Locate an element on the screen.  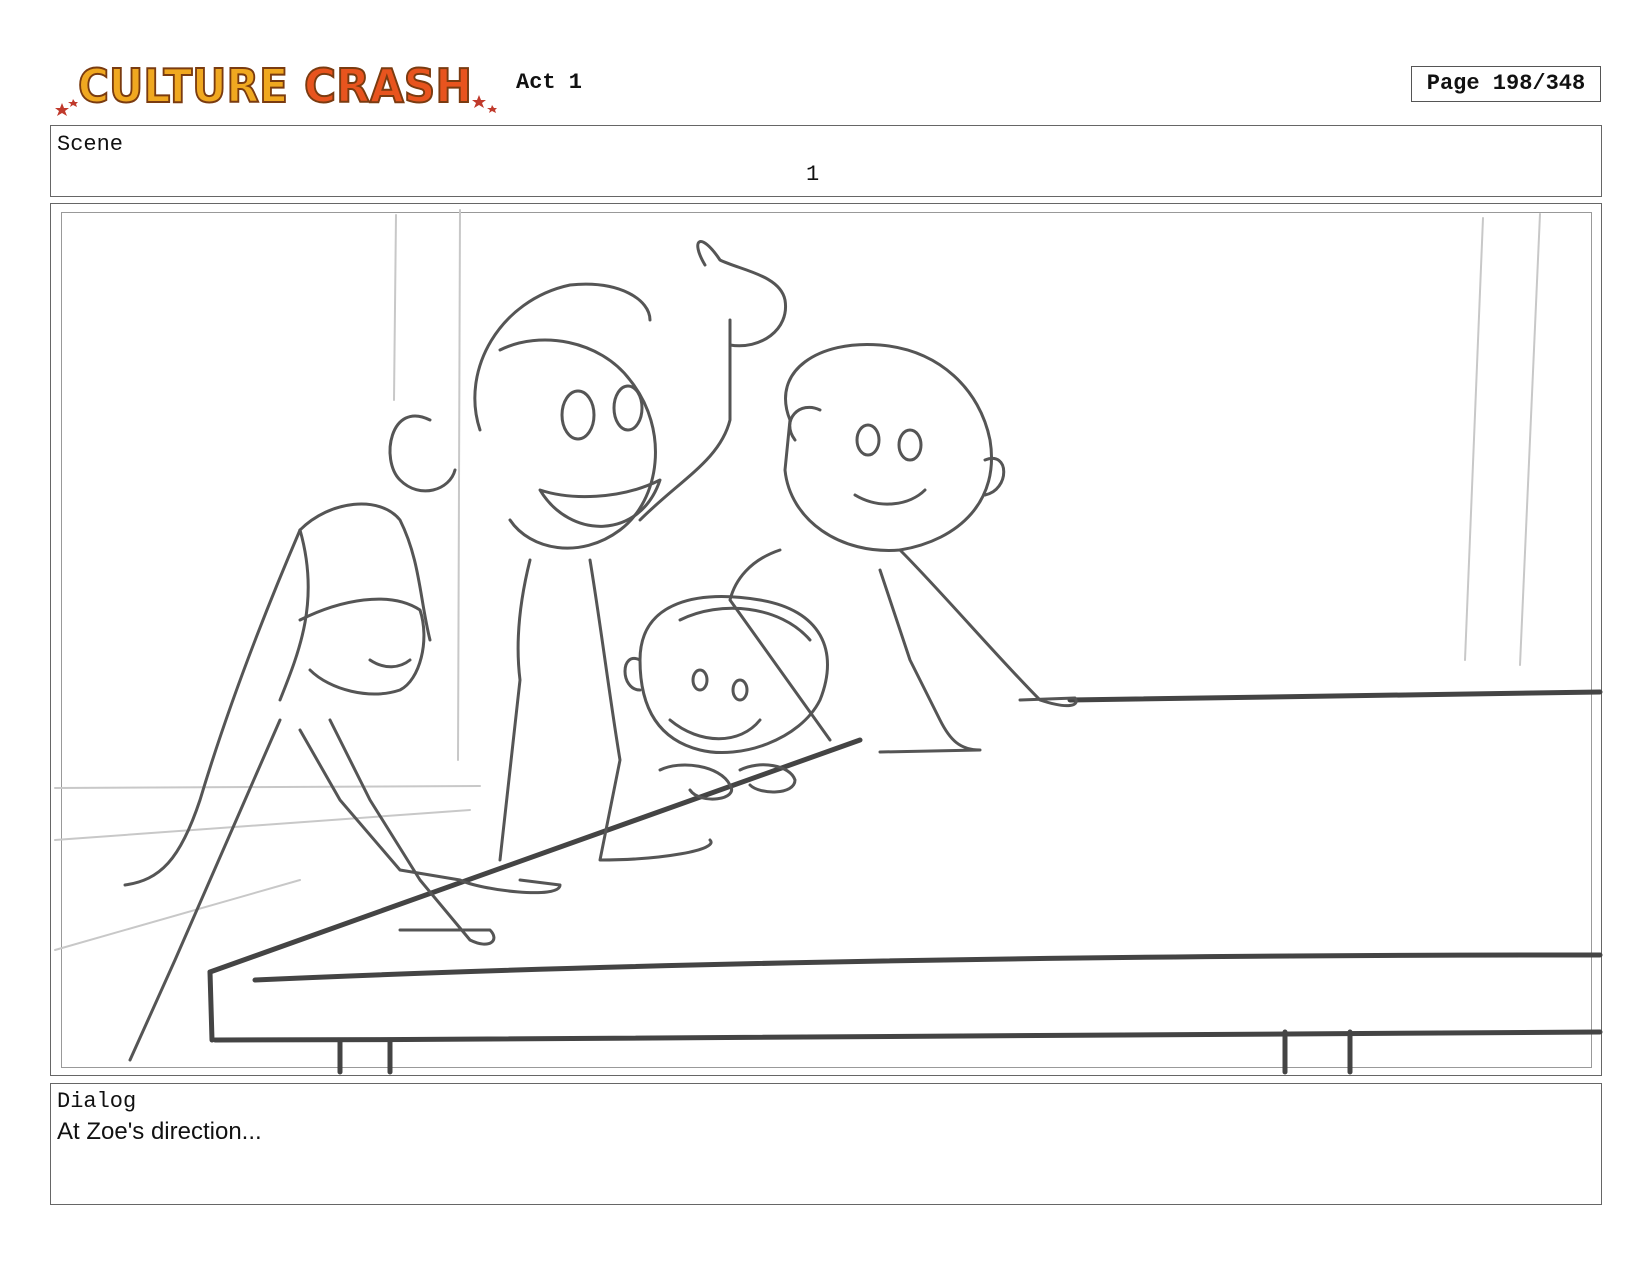
svg-text: CULTURE is located at coordinates (183, 86).